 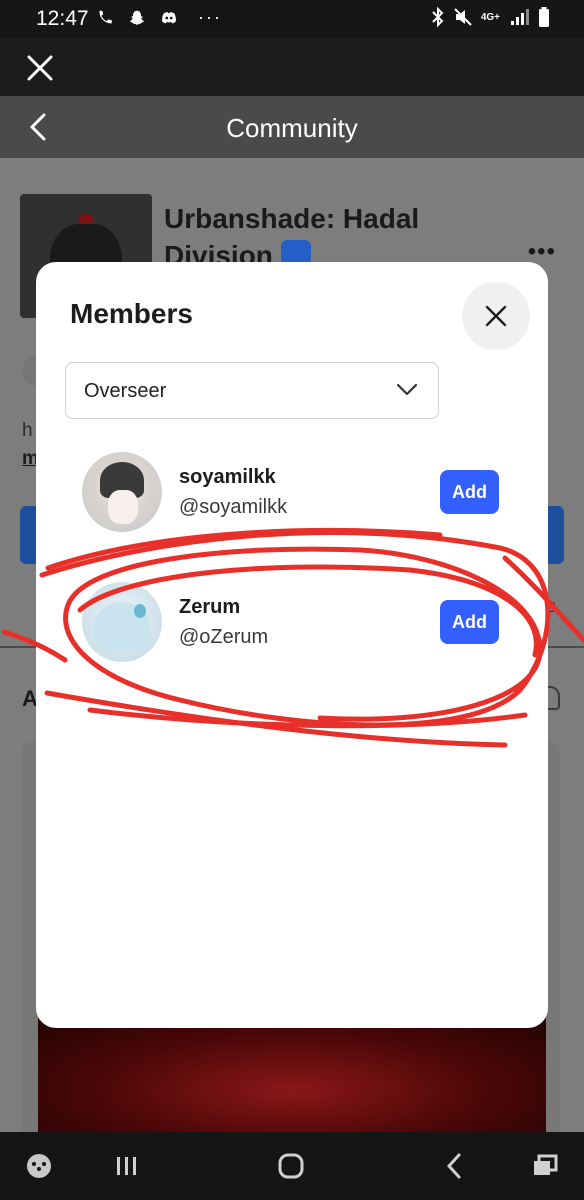 What do you see at coordinates (455, 1166) in the screenshot?
I see `back-icon` at bounding box center [455, 1166].